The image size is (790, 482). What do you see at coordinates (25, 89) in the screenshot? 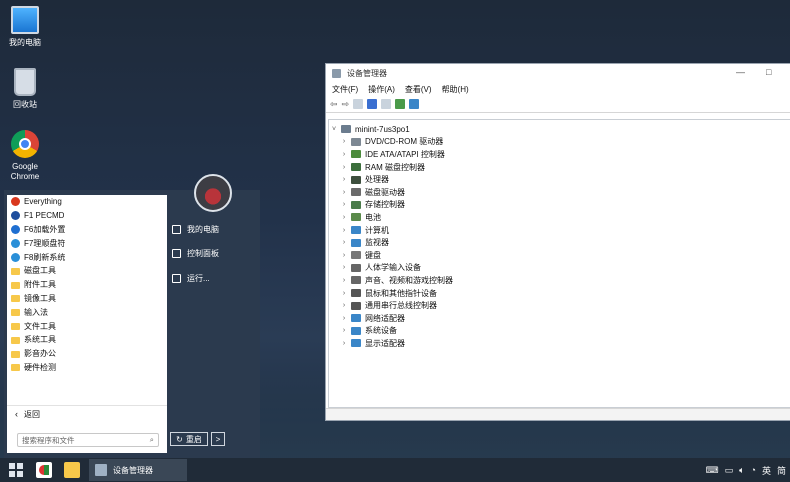
I see `desktop-icon-recycle-bin: 回收站` at bounding box center [25, 89].